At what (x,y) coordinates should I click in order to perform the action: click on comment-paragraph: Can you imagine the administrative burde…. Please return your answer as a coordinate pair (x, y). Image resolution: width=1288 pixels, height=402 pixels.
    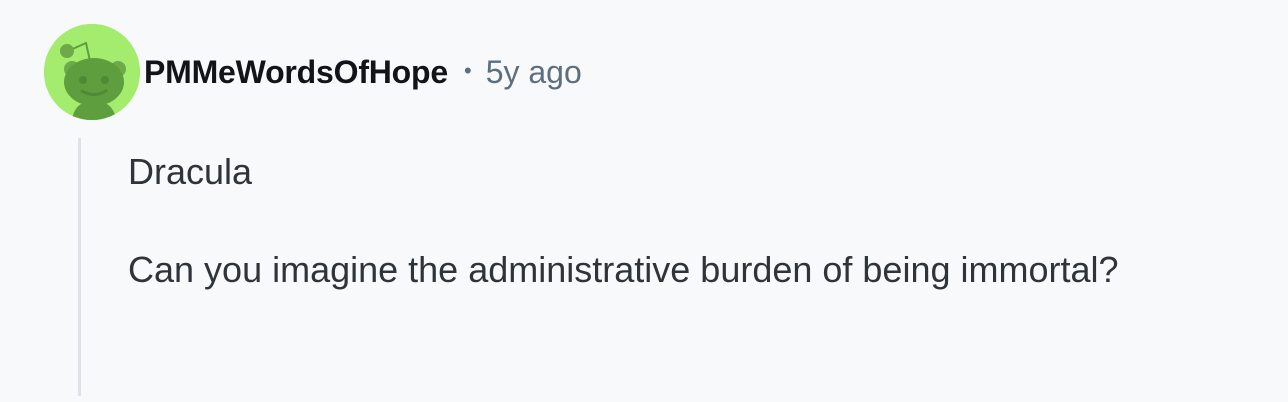
    Looking at the image, I should click on (623, 269).